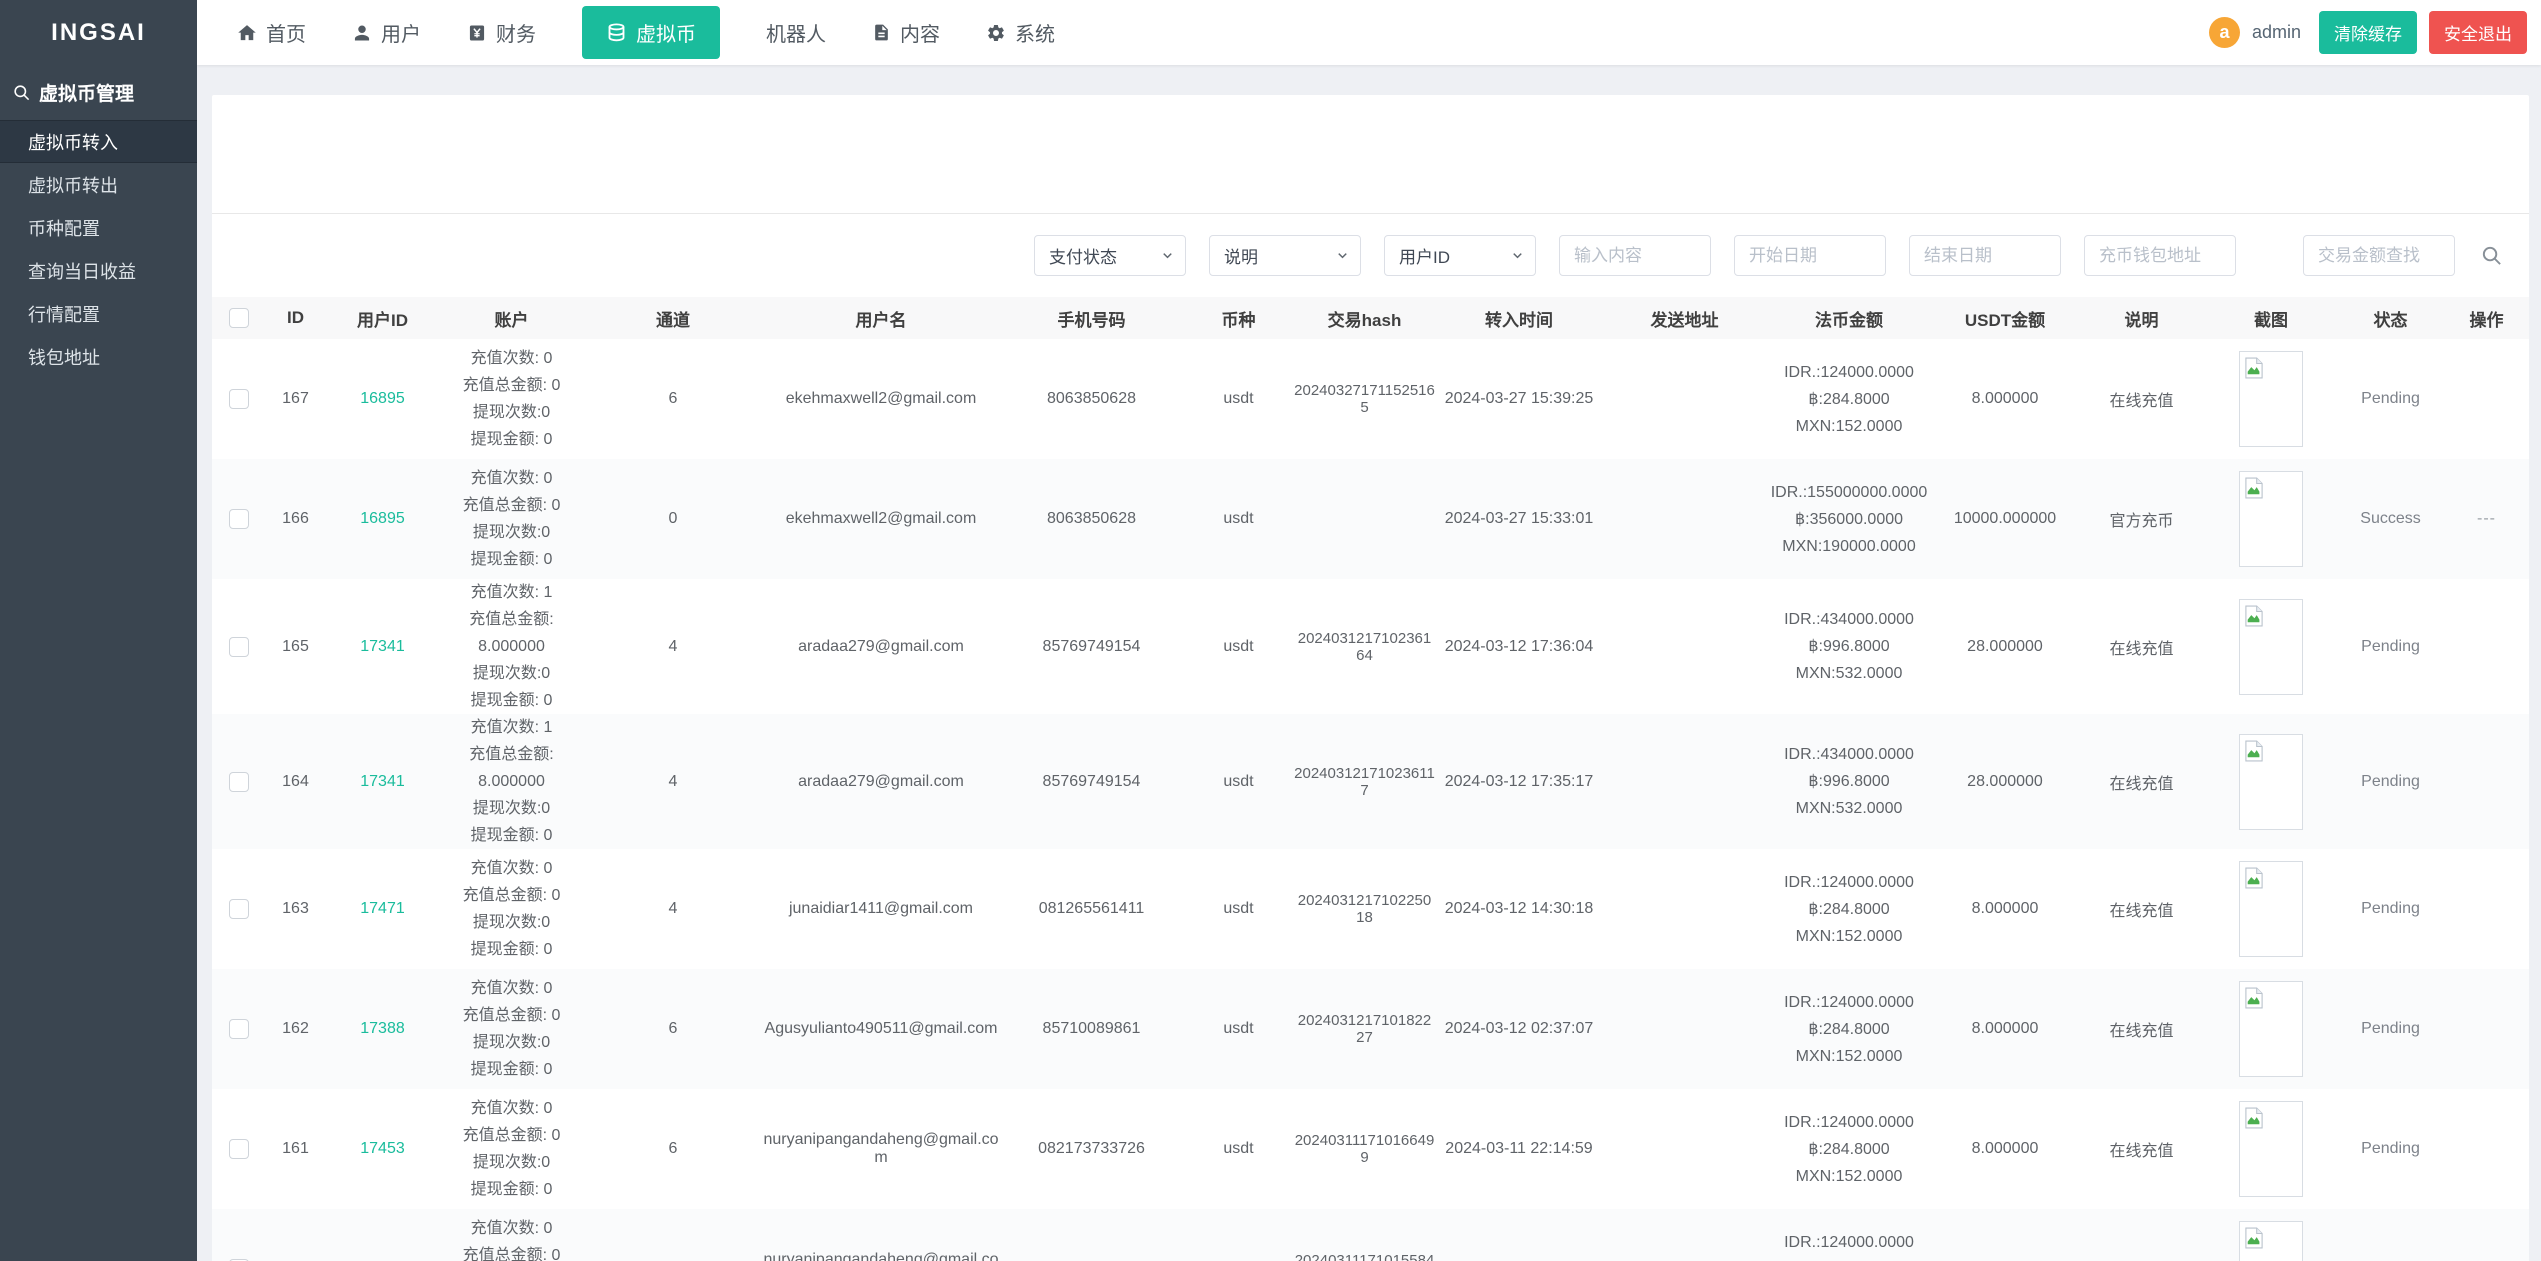  What do you see at coordinates (295, 908) in the screenshot?
I see `cell-id: 163` at bounding box center [295, 908].